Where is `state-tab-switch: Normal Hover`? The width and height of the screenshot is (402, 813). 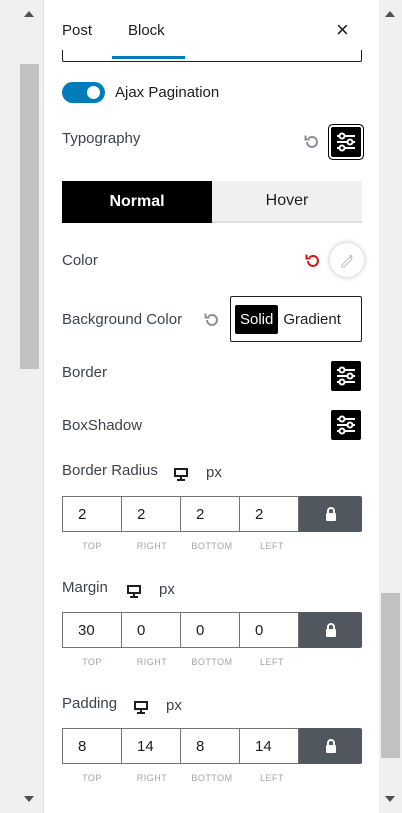
state-tab-switch: Normal Hover is located at coordinates (212, 202).